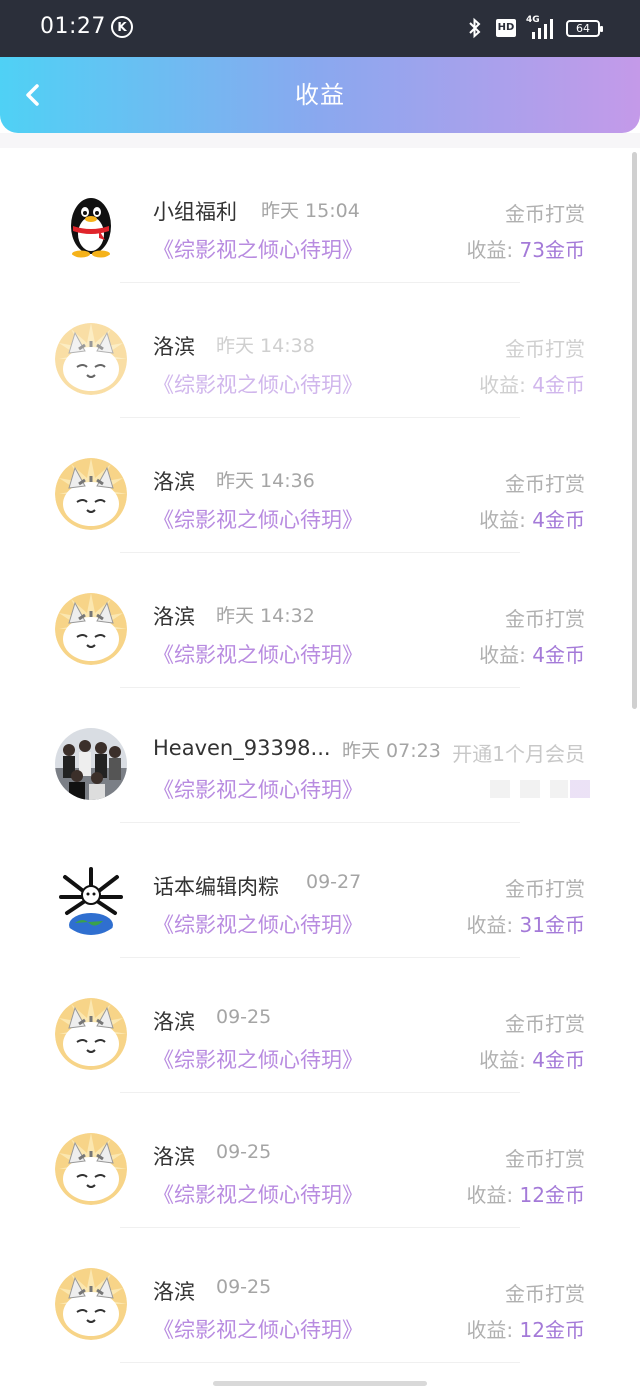 The width and height of the screenshot is (640, 1387). Describe the element at coordinates (334, 882) in the screenshot. I see `timestamp: 09-27` at that location.